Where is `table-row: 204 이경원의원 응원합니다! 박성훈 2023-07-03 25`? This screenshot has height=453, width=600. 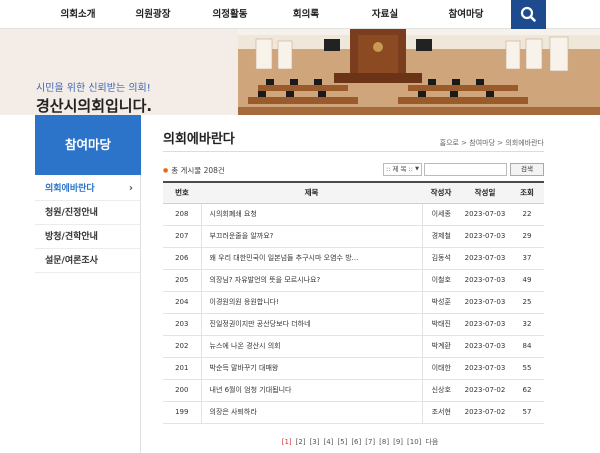
table-row: 204 이경원의원 응원합니다! 박성훈 2023-07-03 25 is located at coordinates (353, 302).